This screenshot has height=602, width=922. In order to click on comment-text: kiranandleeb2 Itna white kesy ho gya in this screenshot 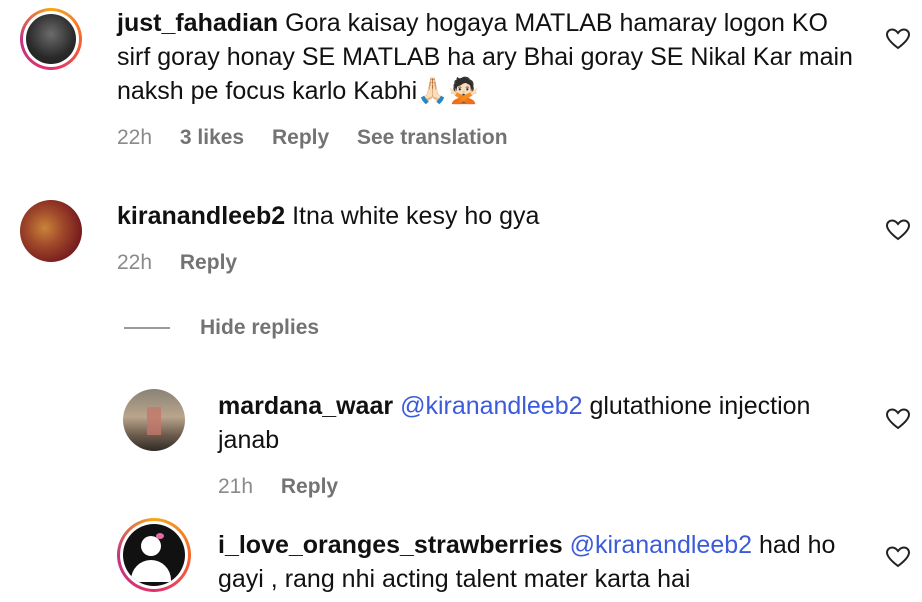, I will do `click(487, 216)`.